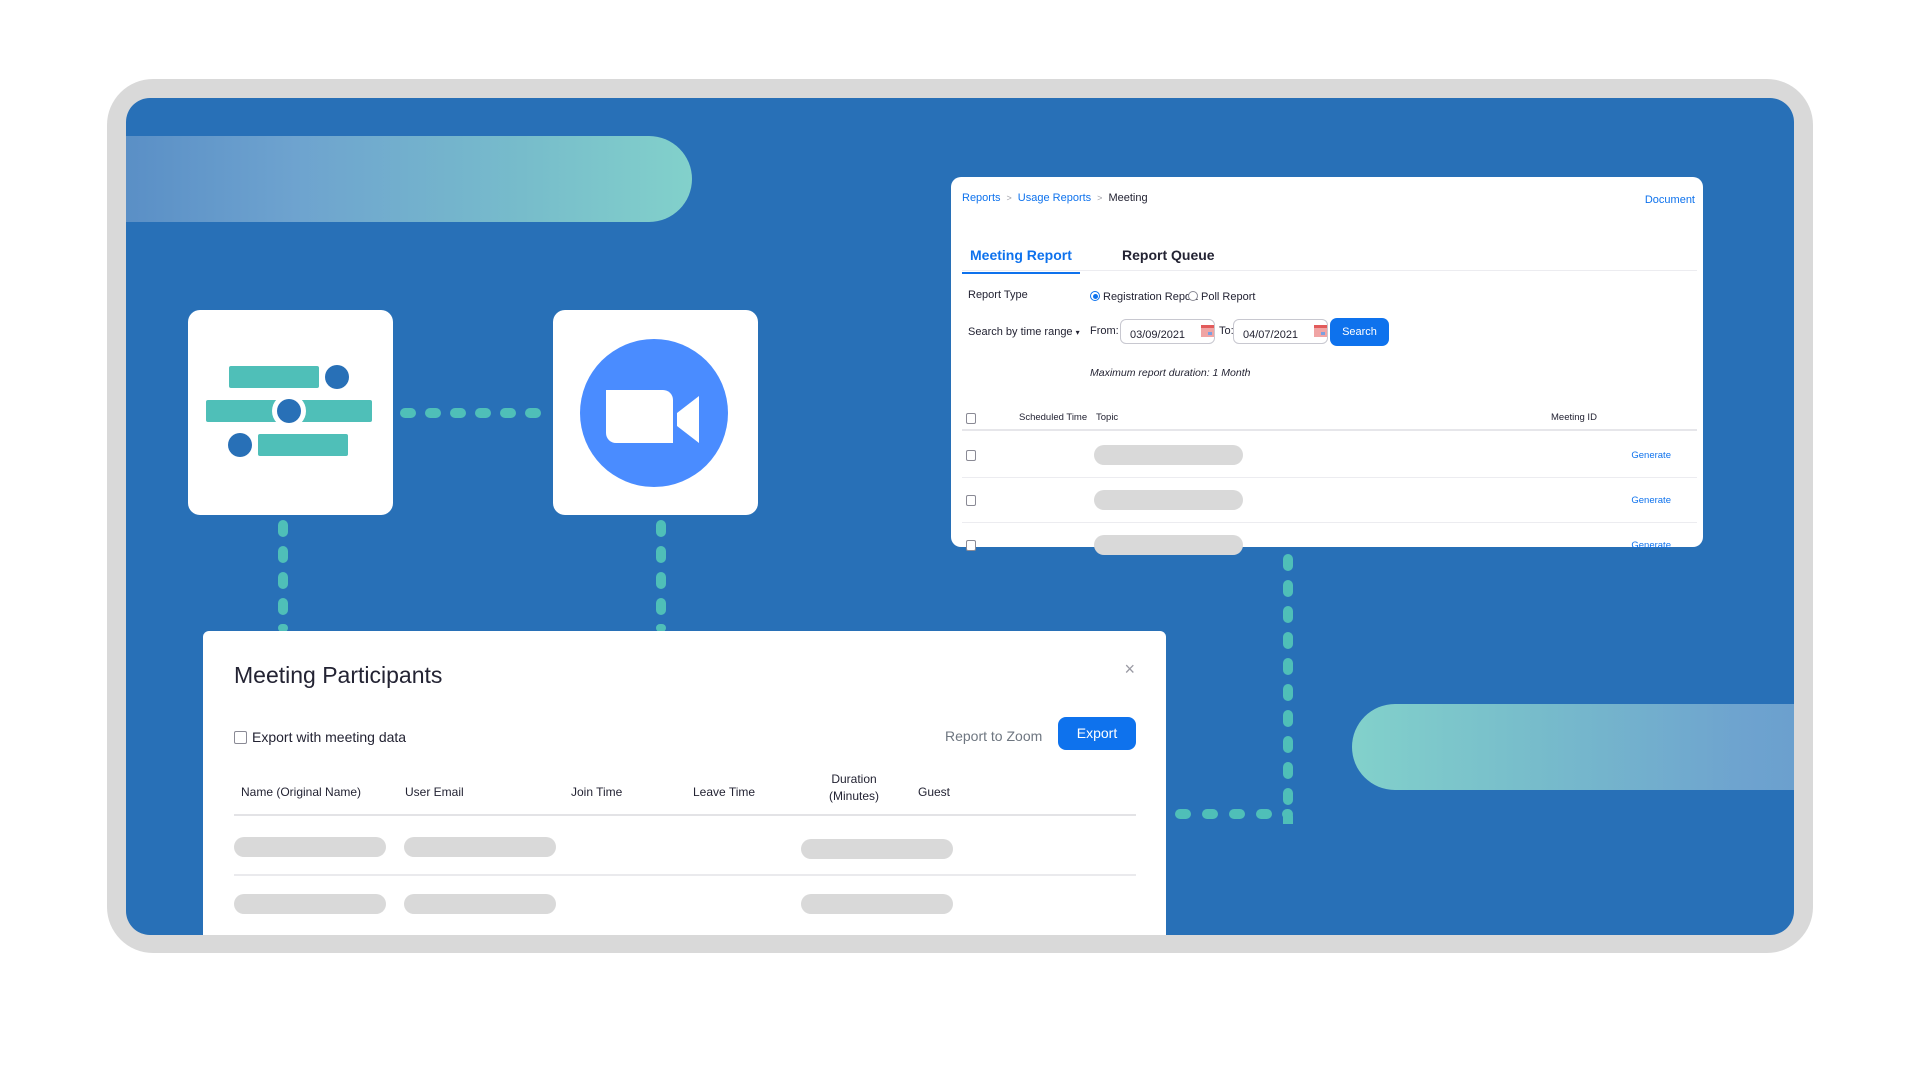 This screenshot has width=1920, height=1080. I want to click on col-scheduled-time: Scheduled Time, so click(1053, 417).